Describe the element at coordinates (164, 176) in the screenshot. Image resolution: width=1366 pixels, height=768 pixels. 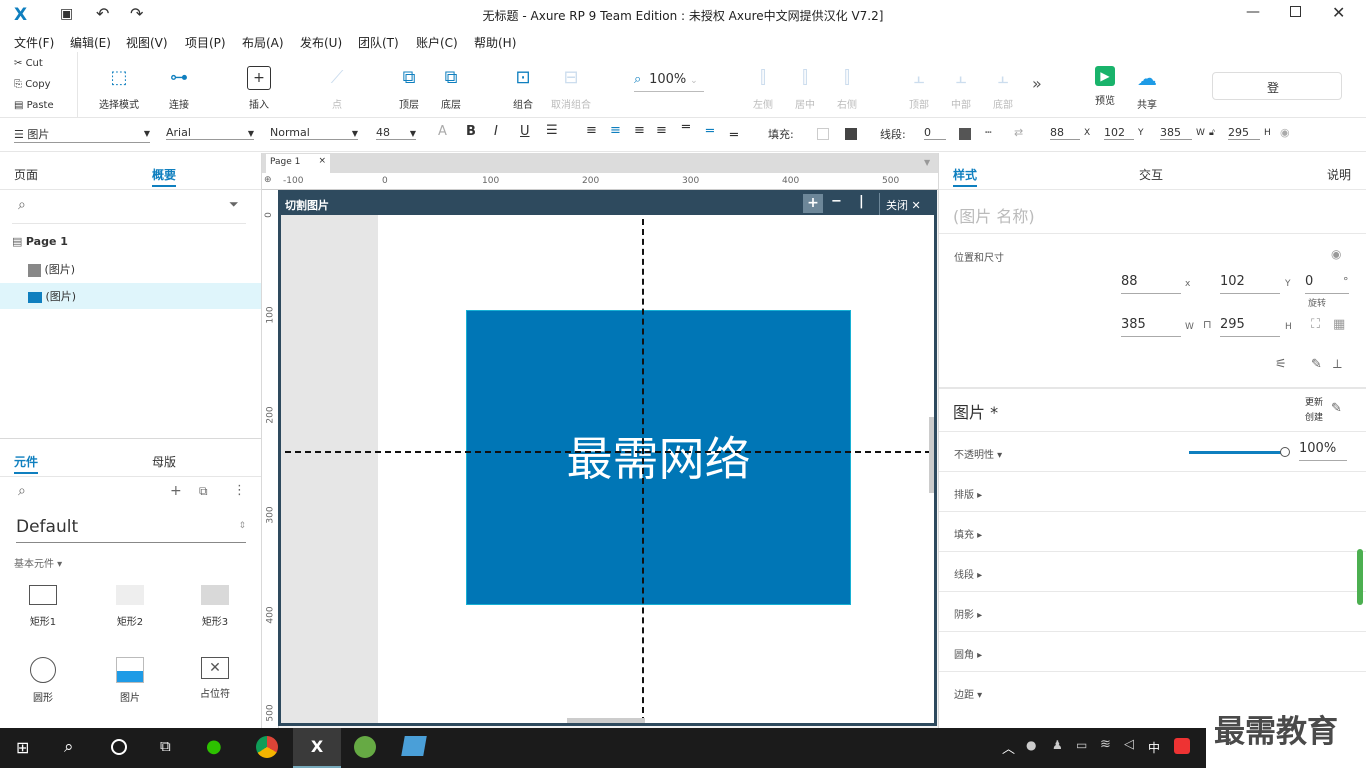
I see `tab-outline: 概要` at that location.